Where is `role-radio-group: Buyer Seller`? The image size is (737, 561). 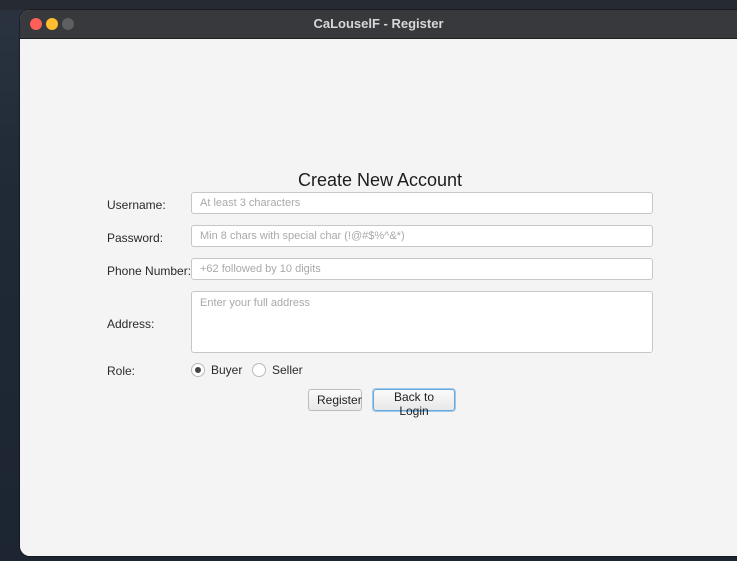
role-radio-group: Buyer Seller is located at coordinates (291, 371).